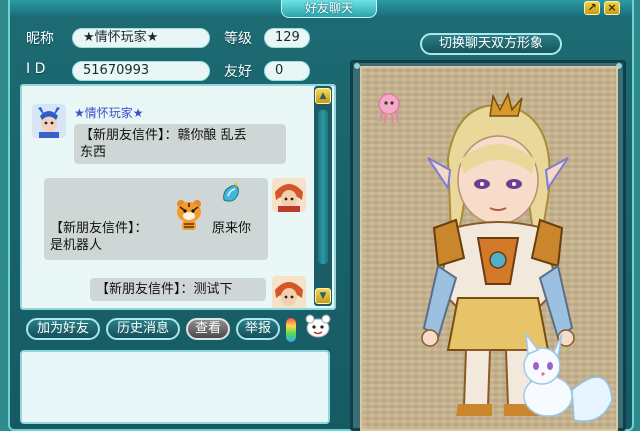 Image resolution: width=640 pixels, height=431 pixels. What do you see at coordinates (93, 152) in the screenshot?
I see `message-line: 东西` at bounding box center [93, 152].